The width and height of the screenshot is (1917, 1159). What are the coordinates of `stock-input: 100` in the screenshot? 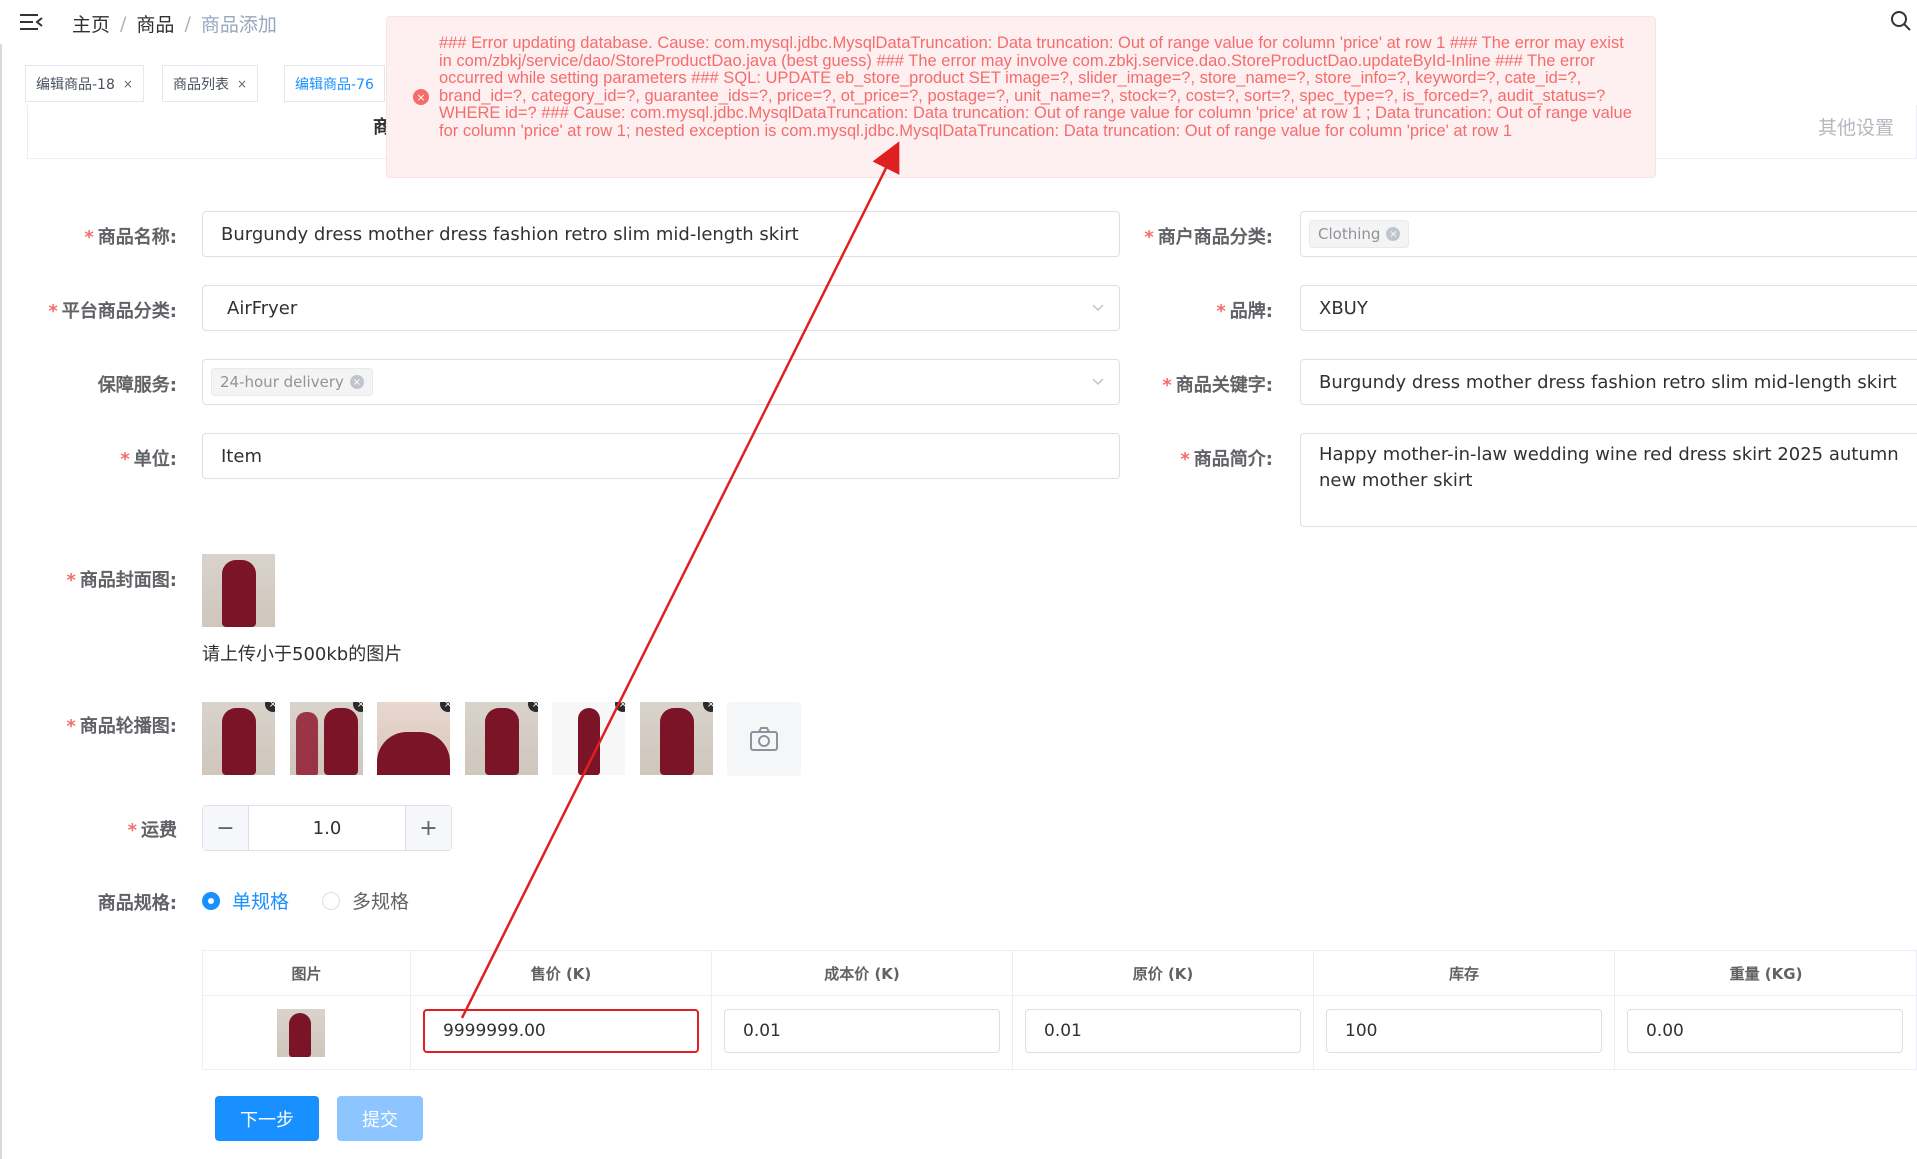 It's located at (1464, 1031).